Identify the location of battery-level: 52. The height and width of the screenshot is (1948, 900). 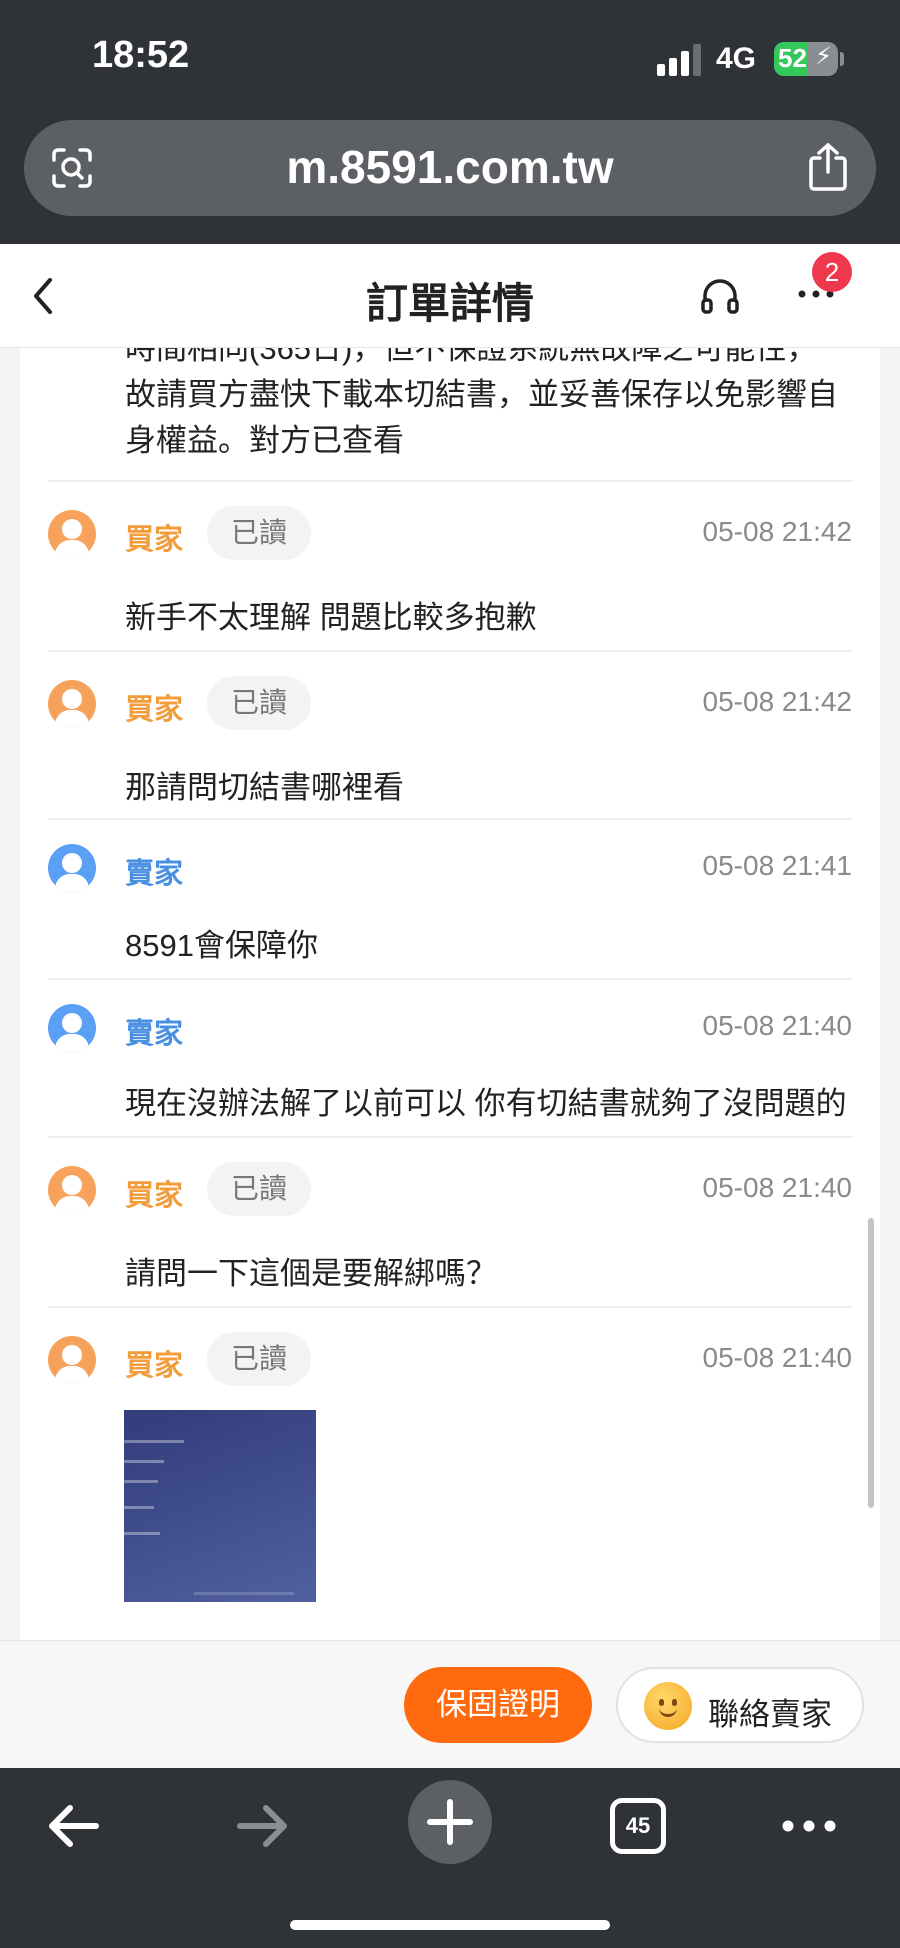
(792, 58).